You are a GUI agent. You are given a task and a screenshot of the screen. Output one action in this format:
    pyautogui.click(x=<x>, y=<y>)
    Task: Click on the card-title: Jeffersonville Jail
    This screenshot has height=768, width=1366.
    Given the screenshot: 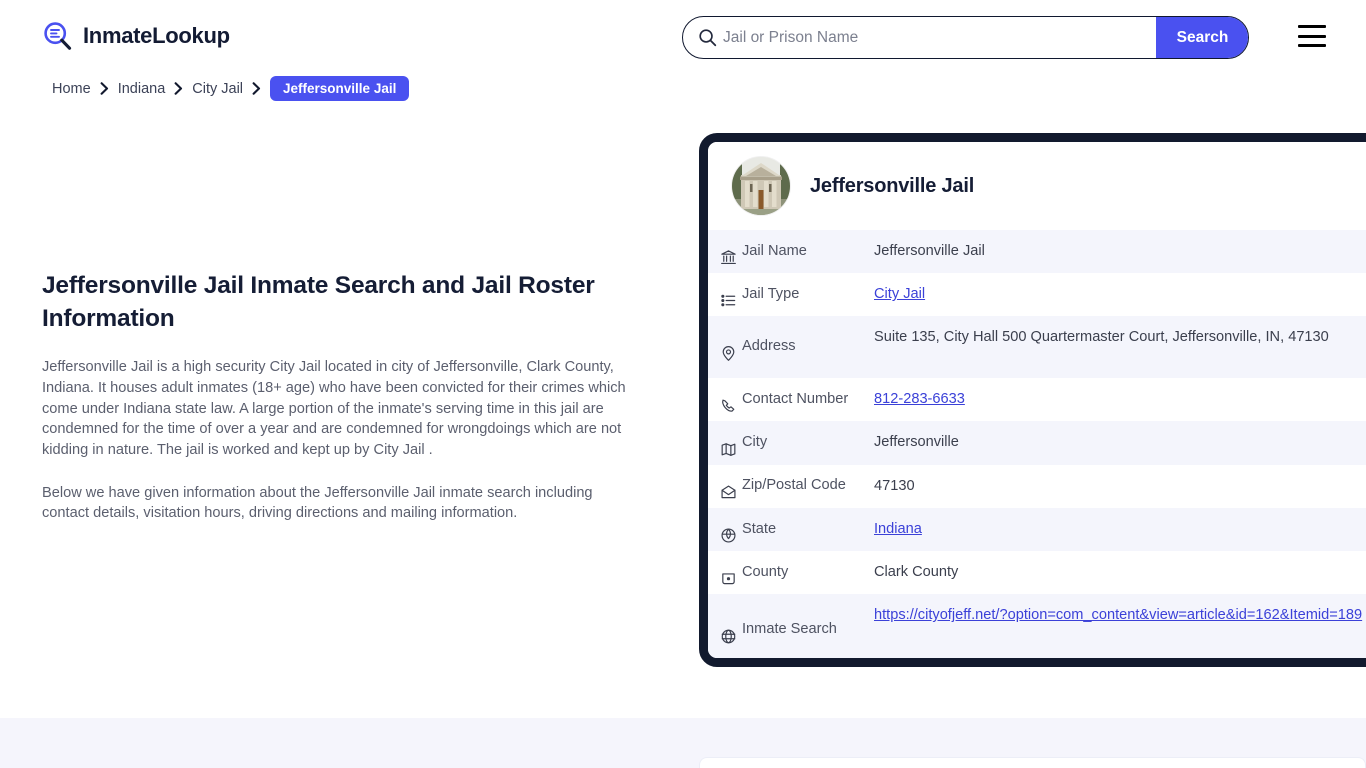 What is the action you would take?
    pyautogui.click(x=892, y=185)
    